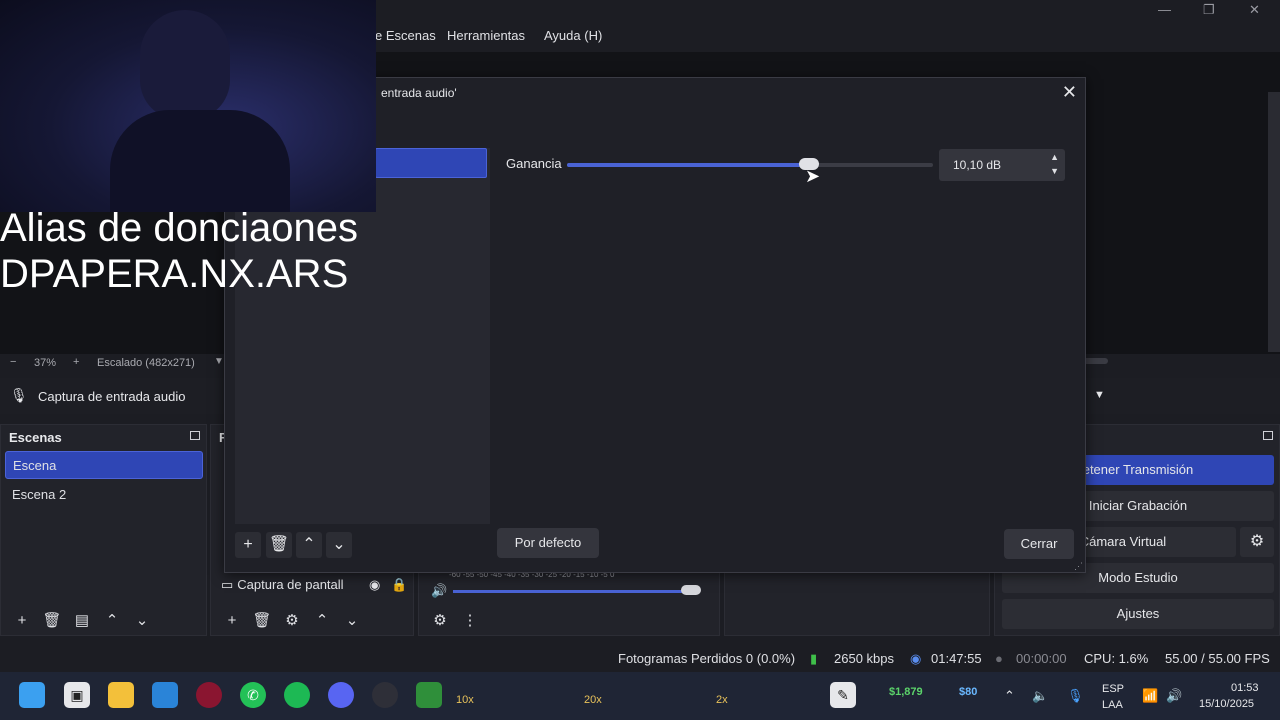 Image resolution: width=1280 pixels, height=720 pixels. What do you see at coordinates (200, 161) in the screenshot?
I see `shoulders-silhouette` at bounding box center [200, 161].